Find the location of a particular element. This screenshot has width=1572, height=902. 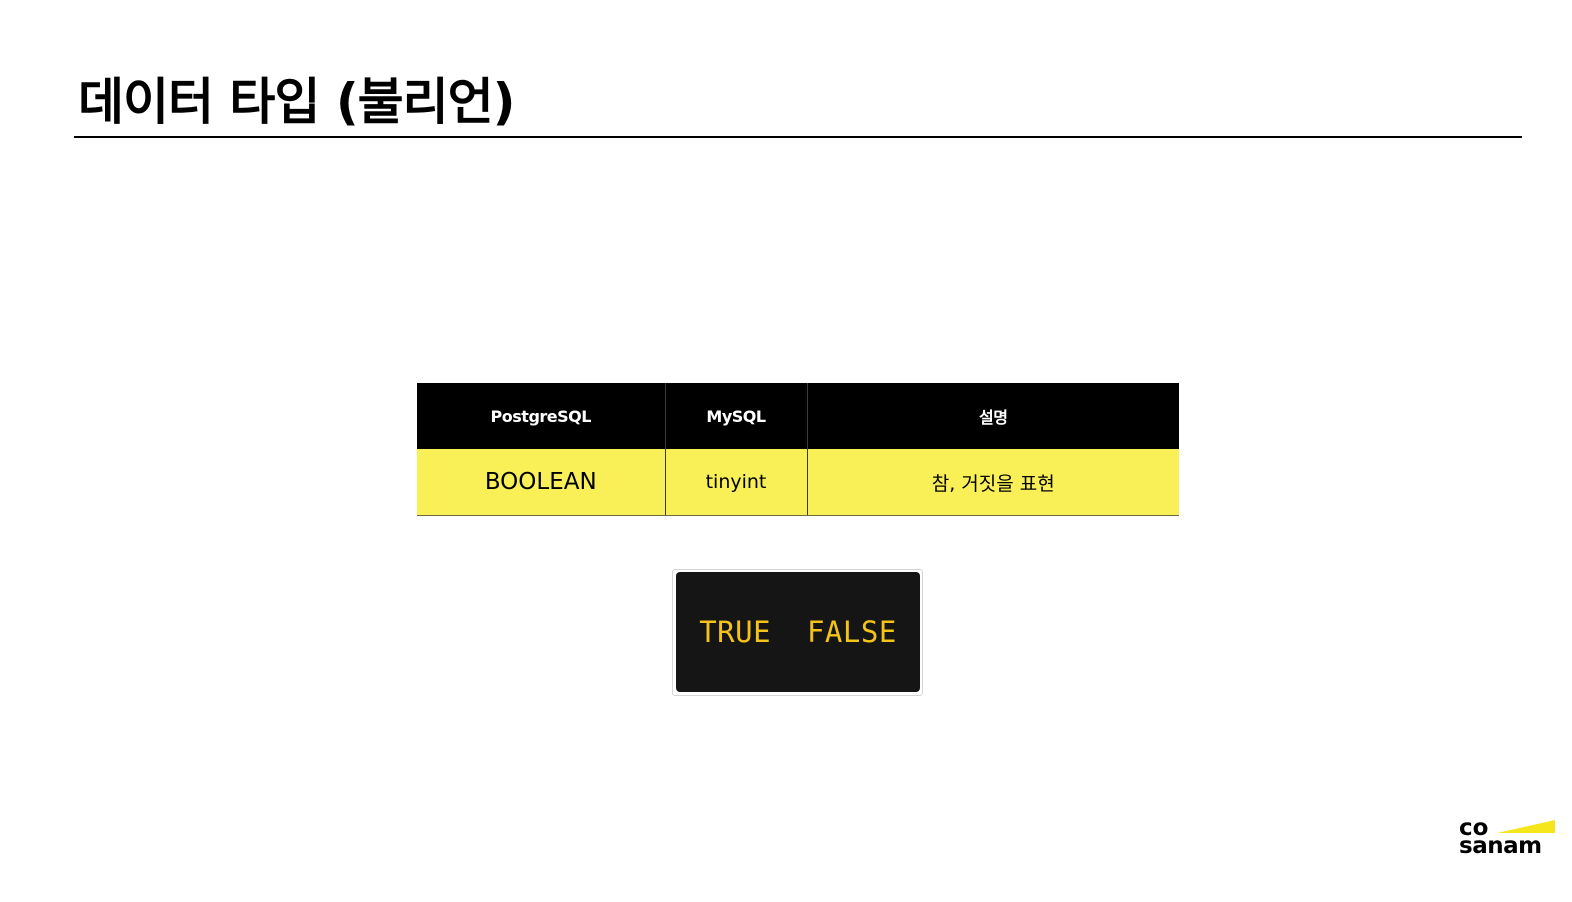

table-header-row: PostgreSQL MySQL 설명 is located at coordinates (798, 416).